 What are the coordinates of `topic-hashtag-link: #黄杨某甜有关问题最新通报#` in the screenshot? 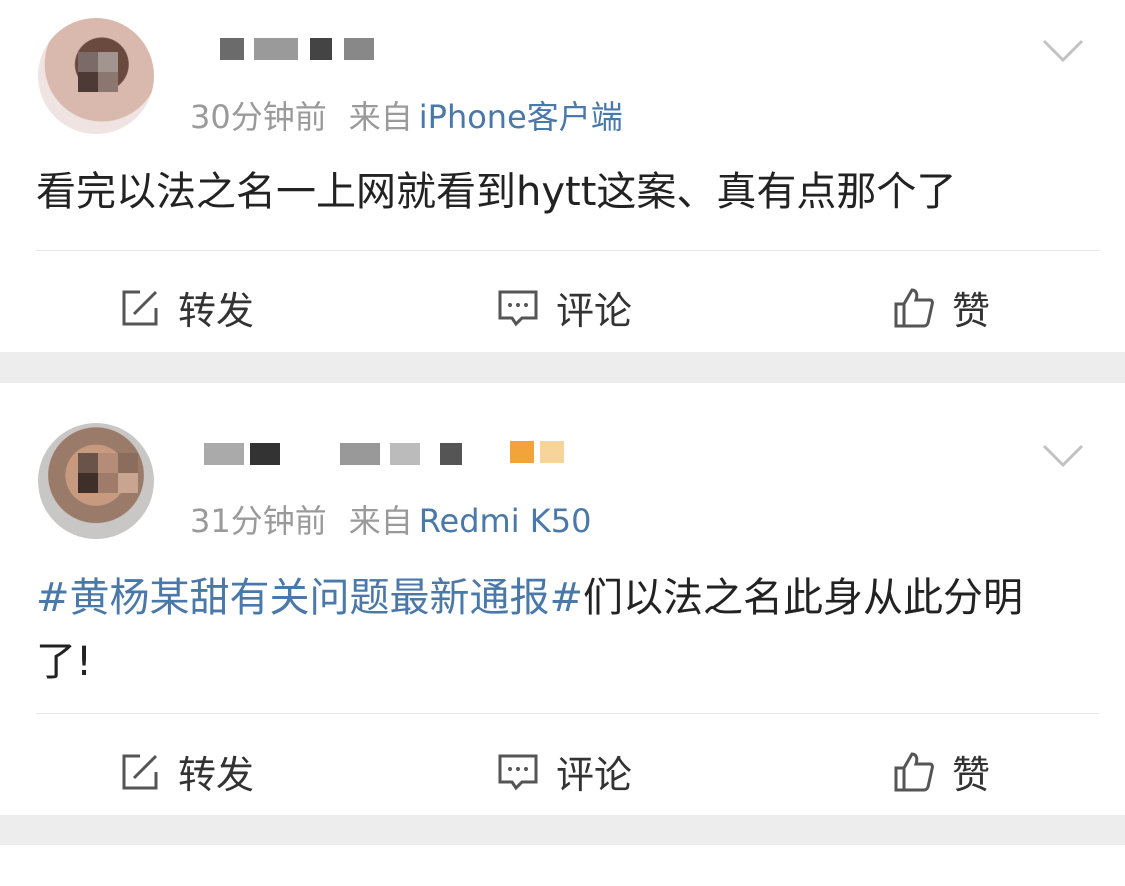 It's located at (309, 598).